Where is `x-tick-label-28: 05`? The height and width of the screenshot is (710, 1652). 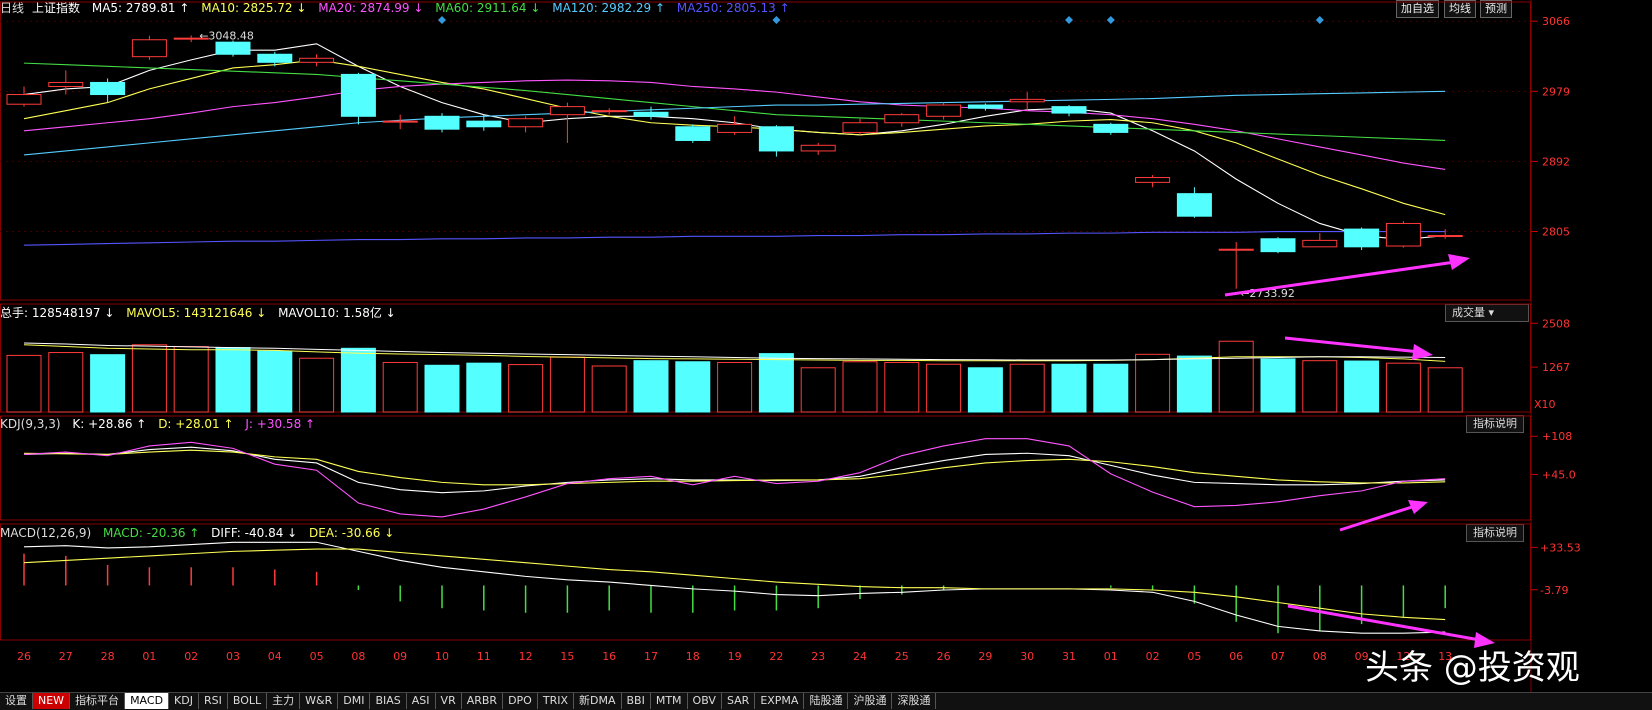
x-tick-label-28: 05 is located at coordinates (1194, 656).